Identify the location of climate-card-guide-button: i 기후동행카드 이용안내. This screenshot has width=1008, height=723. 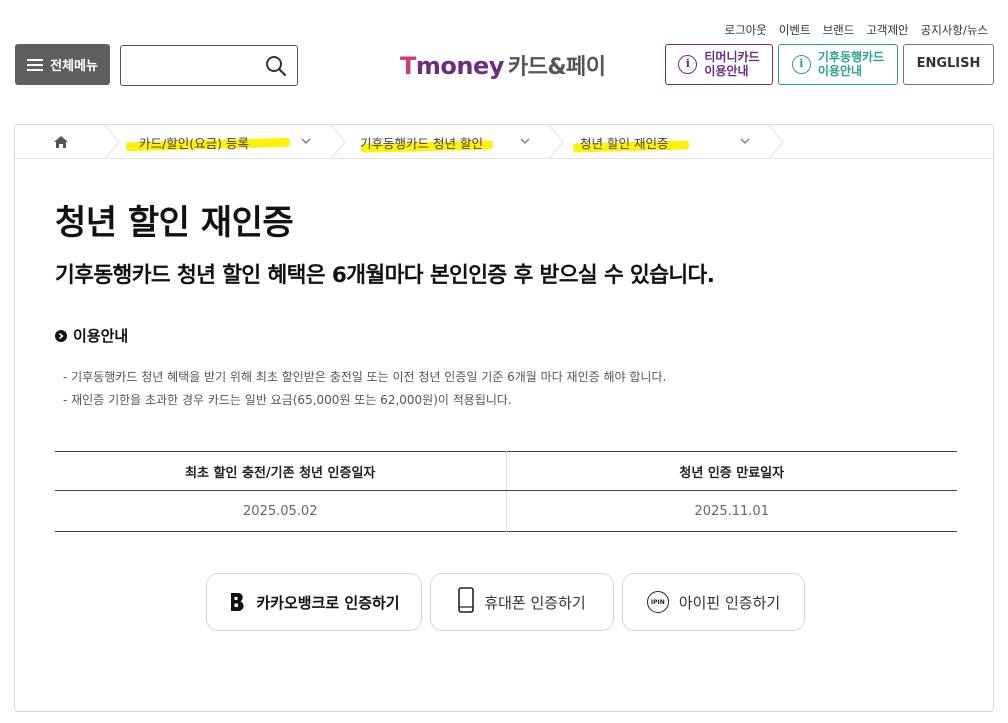
(838, 64).